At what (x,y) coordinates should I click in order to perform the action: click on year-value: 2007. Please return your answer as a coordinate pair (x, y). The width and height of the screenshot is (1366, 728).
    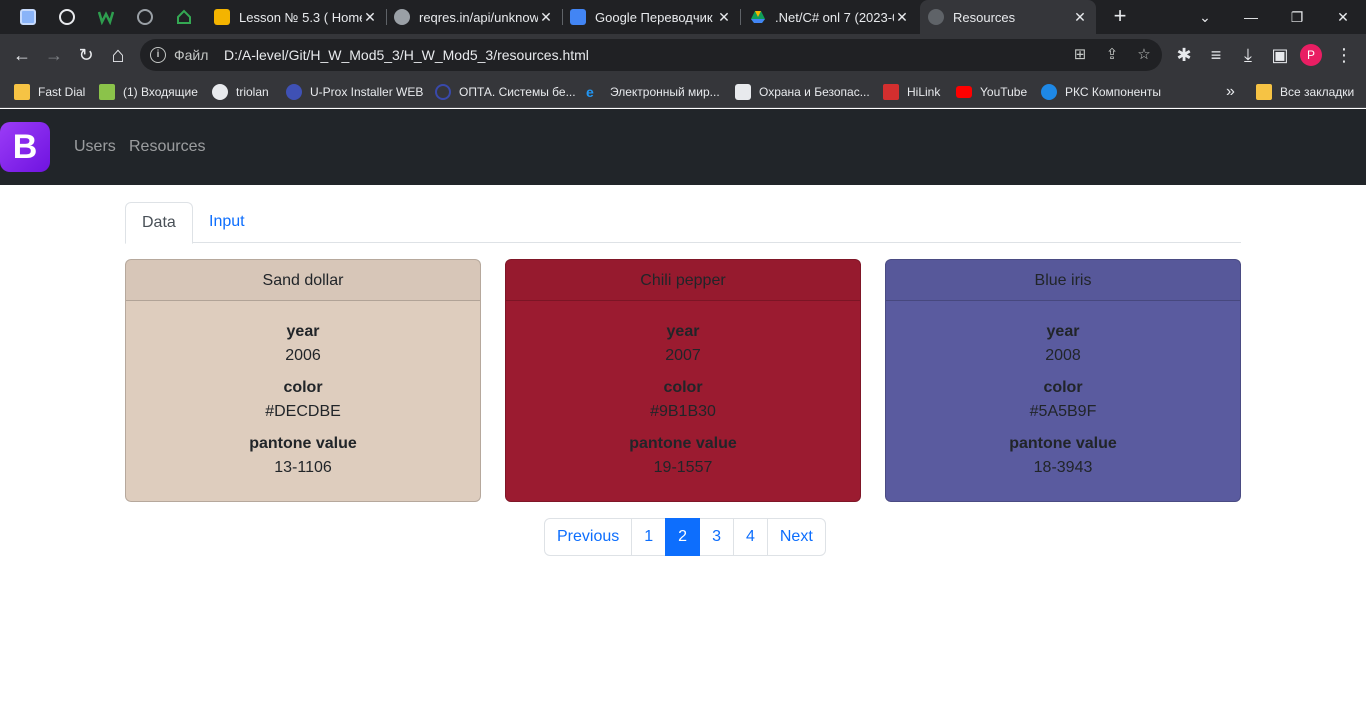
    Looking at the image, I should click on (683, 355).